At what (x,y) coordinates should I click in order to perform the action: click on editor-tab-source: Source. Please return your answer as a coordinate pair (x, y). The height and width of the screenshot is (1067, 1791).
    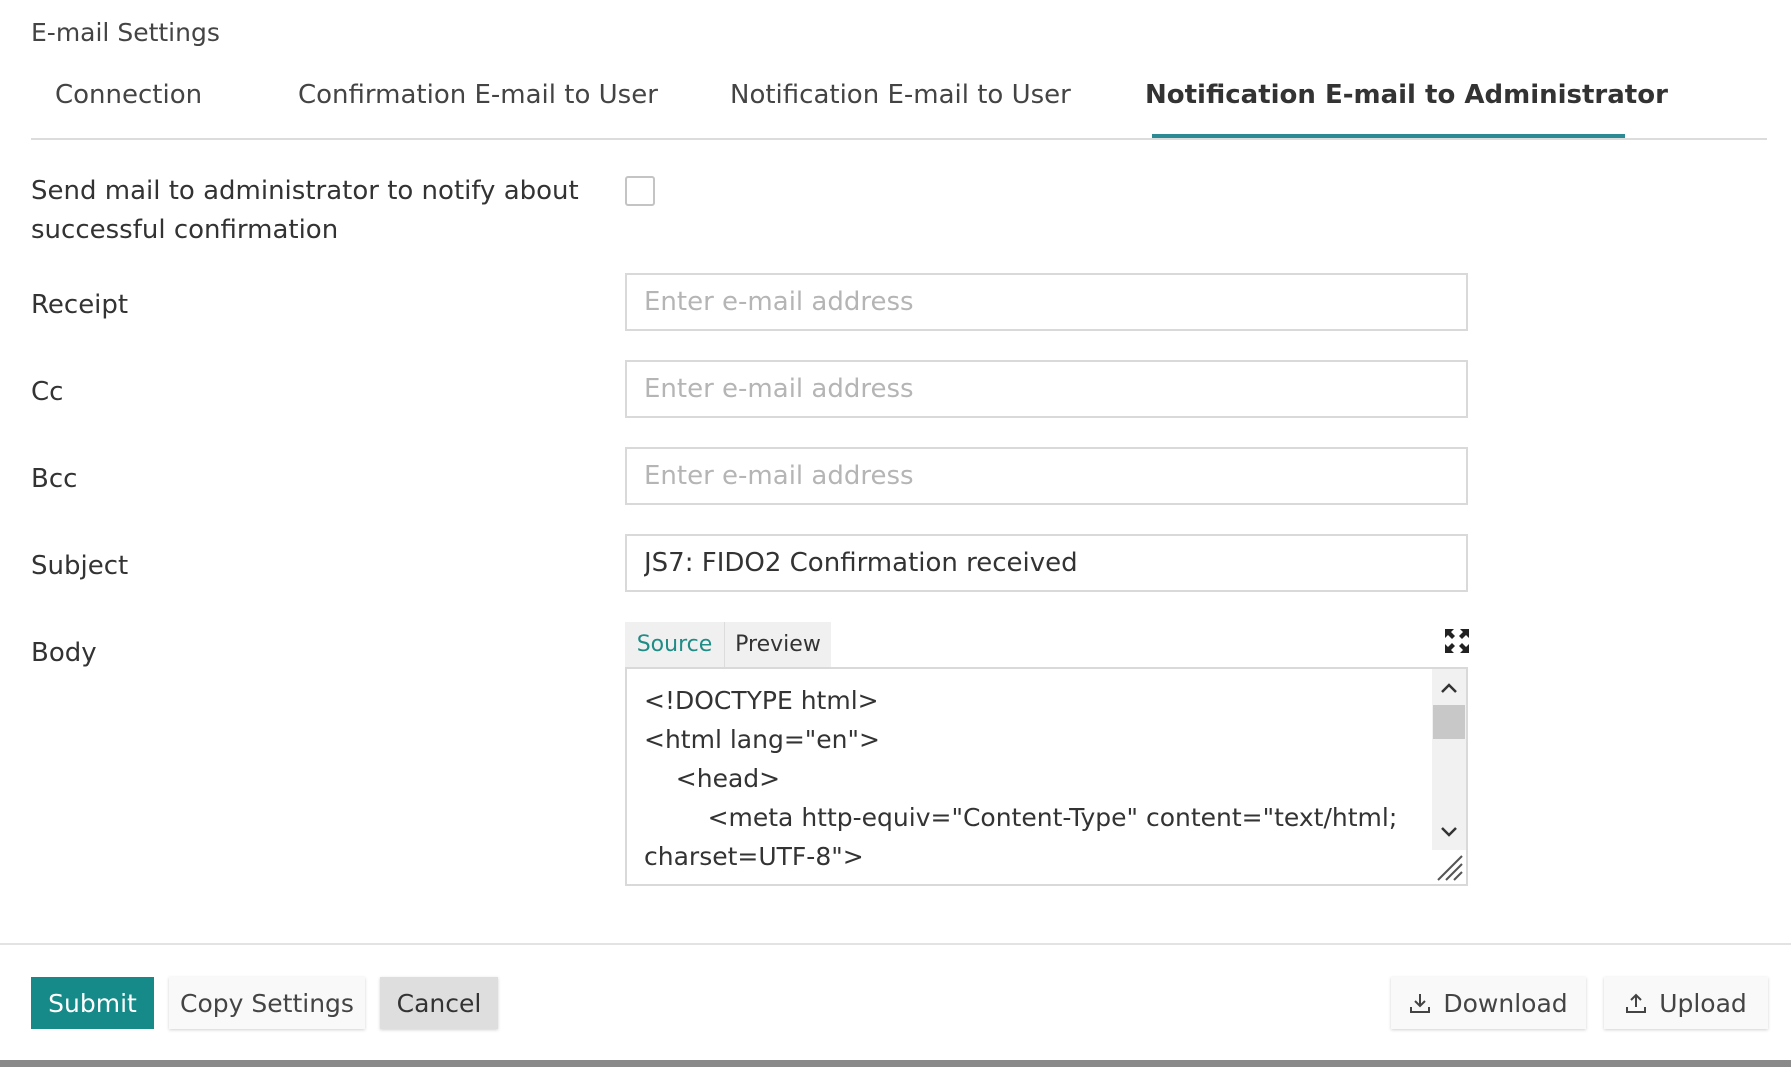
    Looking at the image, I should click on (675, 645).